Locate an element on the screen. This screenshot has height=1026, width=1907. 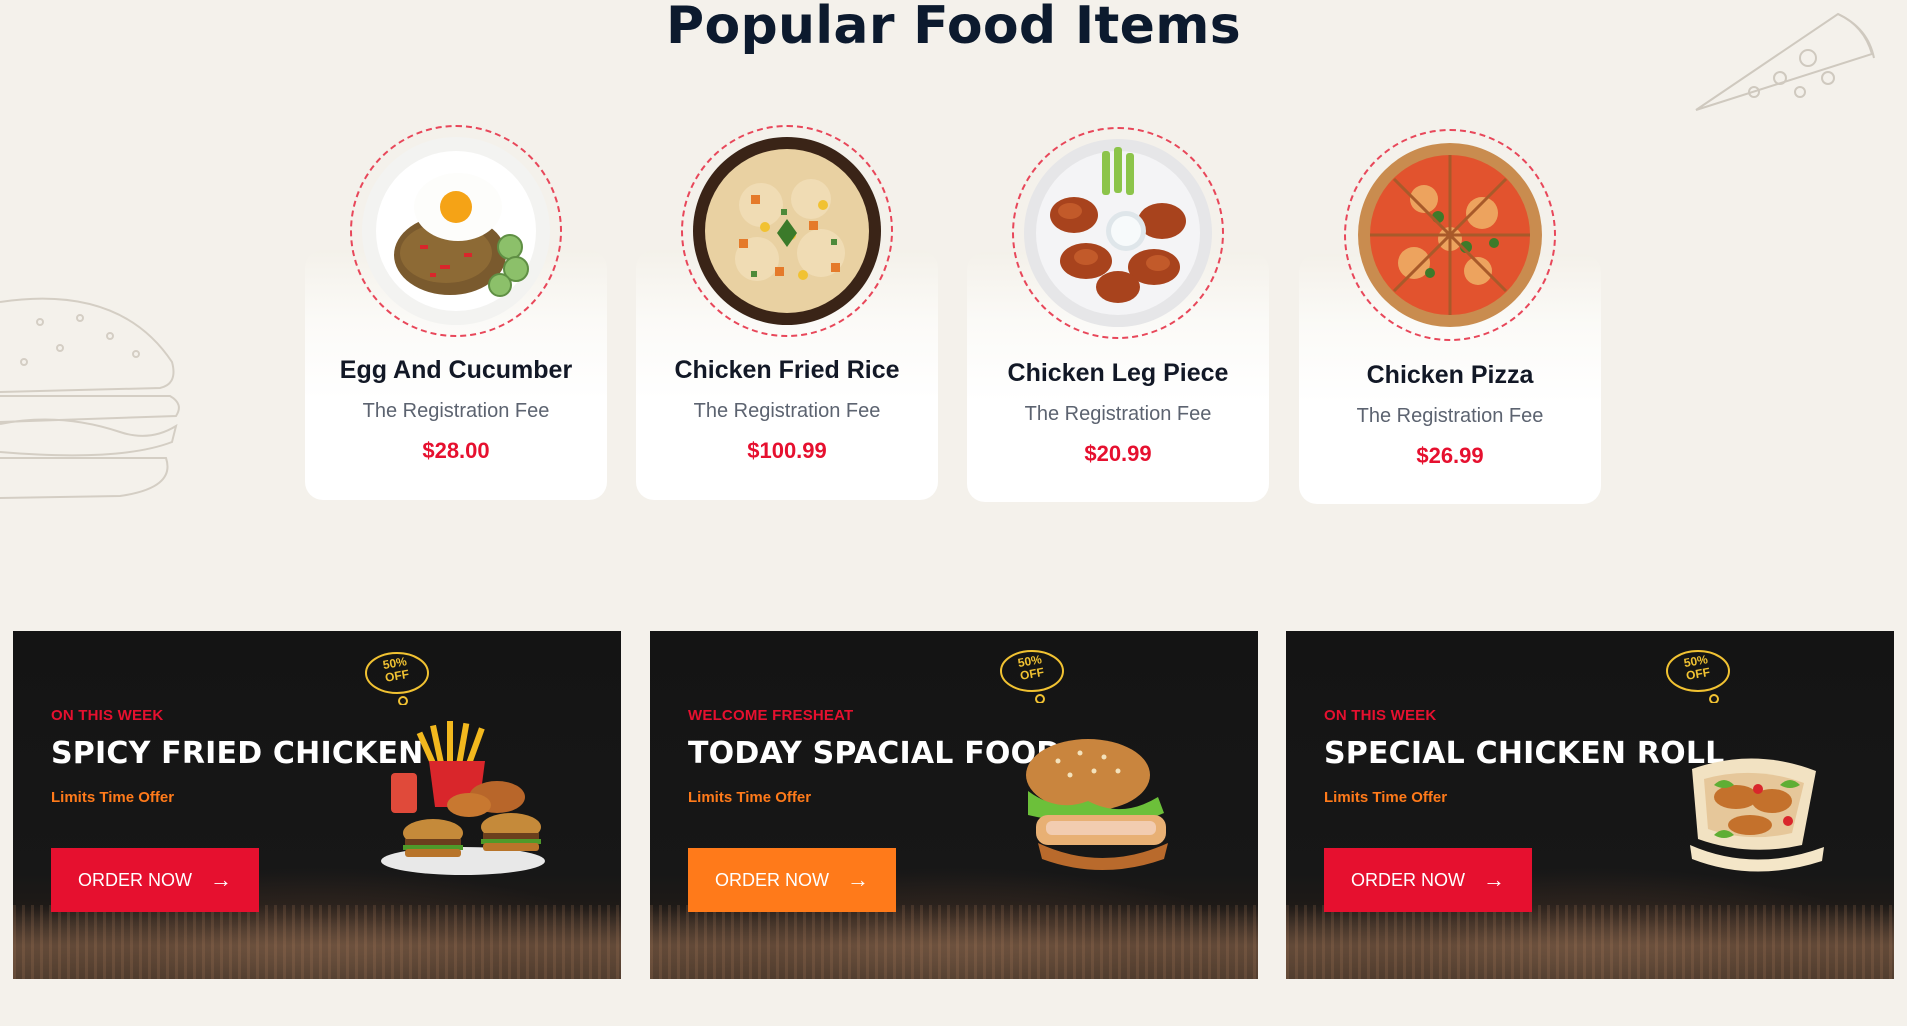
pizza-icon is located at coordinates (1450, 235).